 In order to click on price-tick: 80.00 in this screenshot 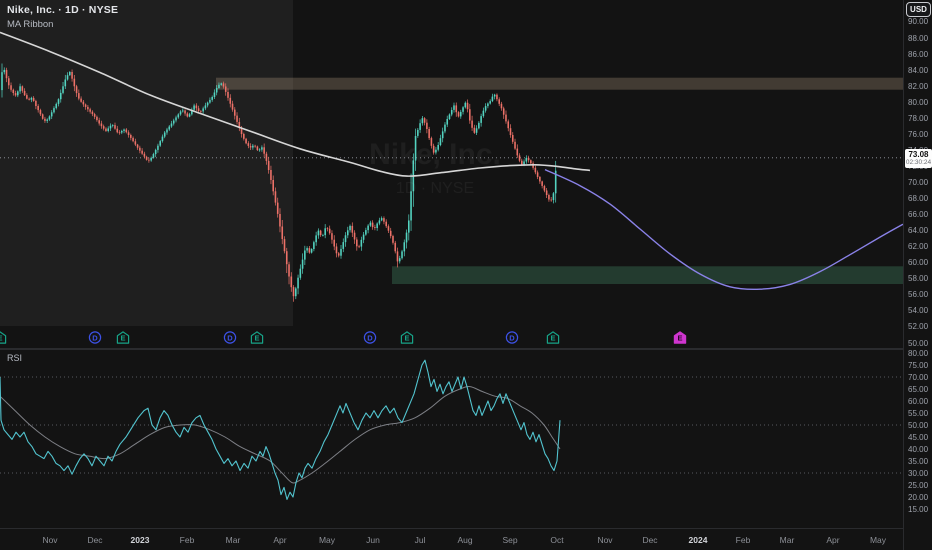, I will do `click(918, 102)`.